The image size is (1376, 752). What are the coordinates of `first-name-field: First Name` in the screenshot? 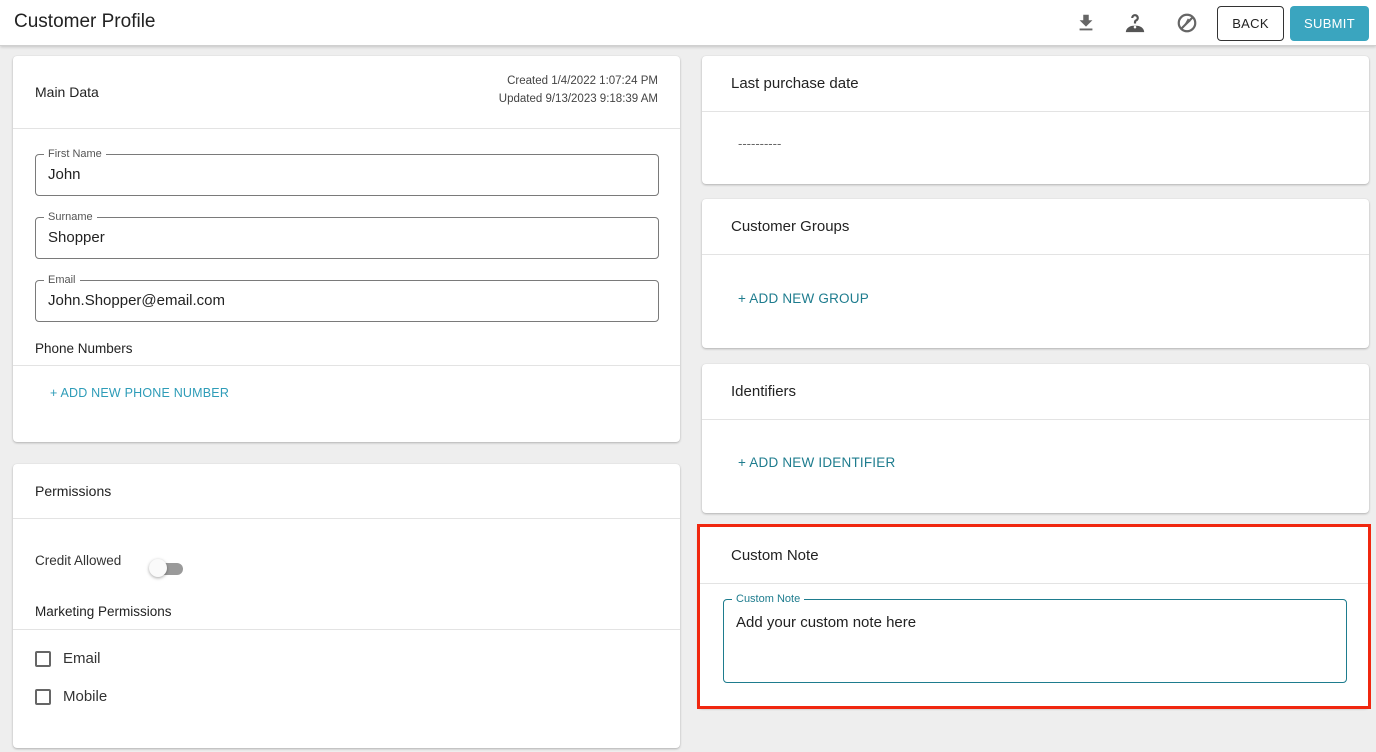 It's located at (347, 171).